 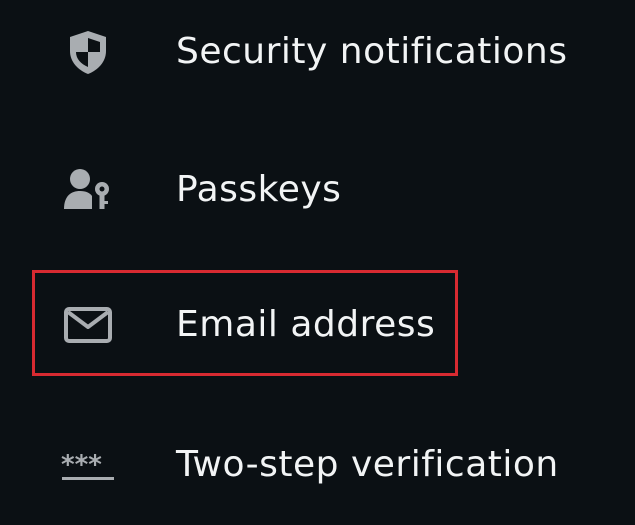 What do you see at coordinates (367, 464) in the screenshot?
I see `menu-item-label: Two-step verification` at bounding box center [367, 464].